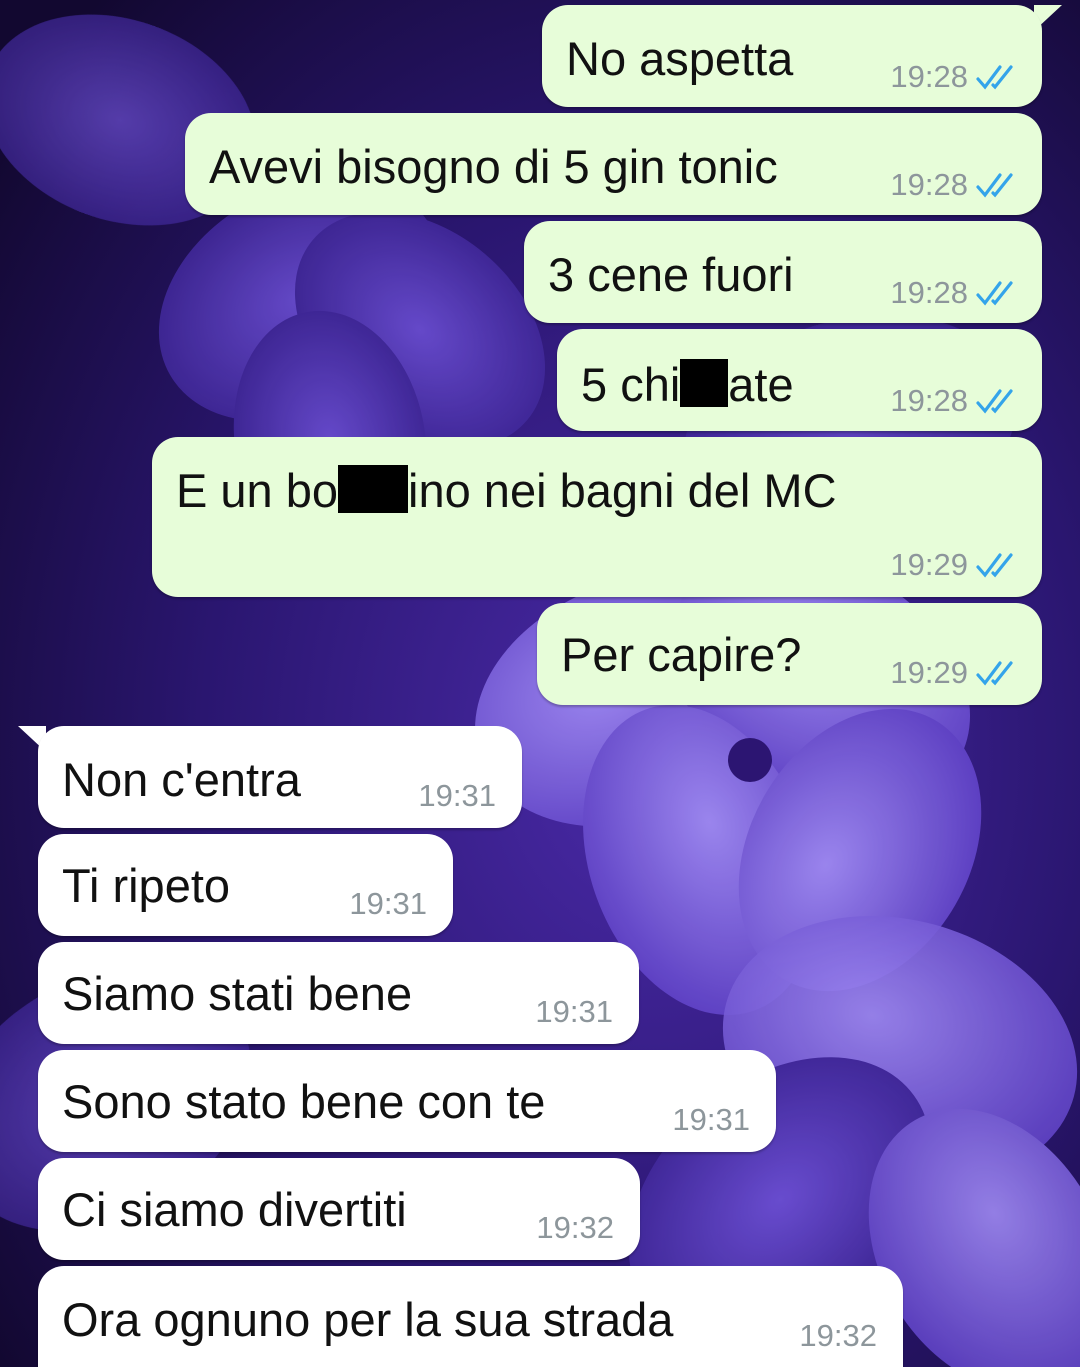 The width and height of the screenshot is (1080, 1367). What do you see at coordinates (631, 384) in the screenshot?
I see `message-text-part: 5 chi` at bounding box center [631, 384].